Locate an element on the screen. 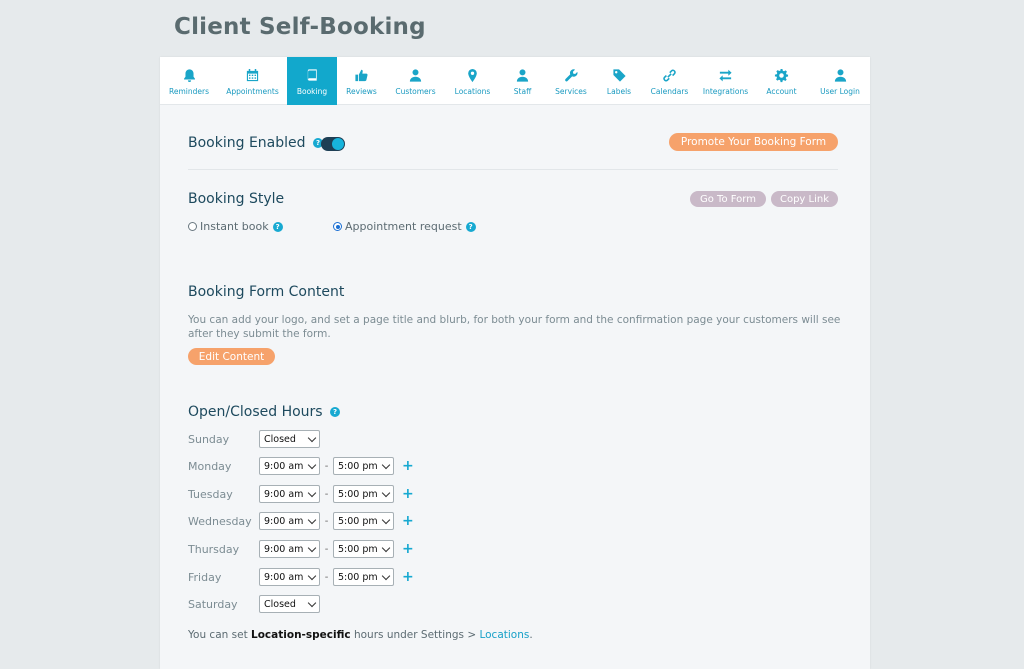  appointment-request-option: Appointment request ? is located at coordinates (404, 226).